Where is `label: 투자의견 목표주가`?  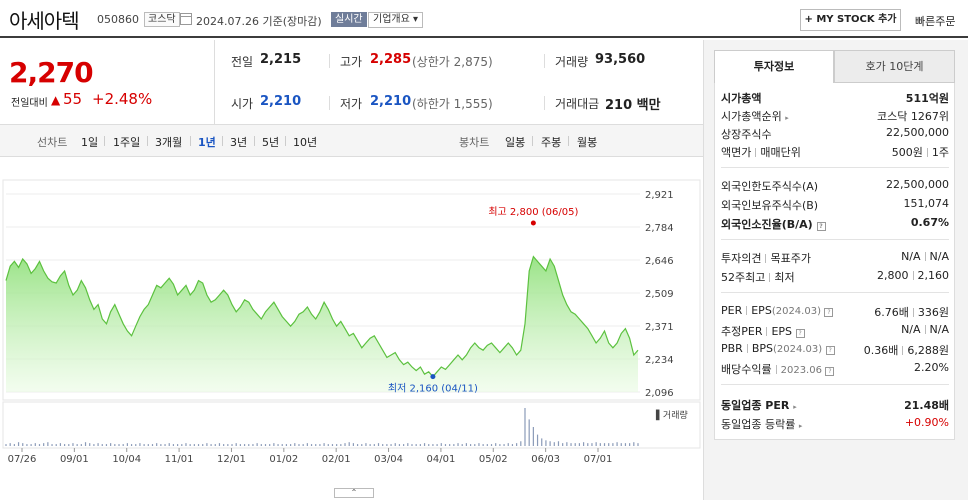 label: 투자의견 목표주가 is located at coordinates (766, 258).